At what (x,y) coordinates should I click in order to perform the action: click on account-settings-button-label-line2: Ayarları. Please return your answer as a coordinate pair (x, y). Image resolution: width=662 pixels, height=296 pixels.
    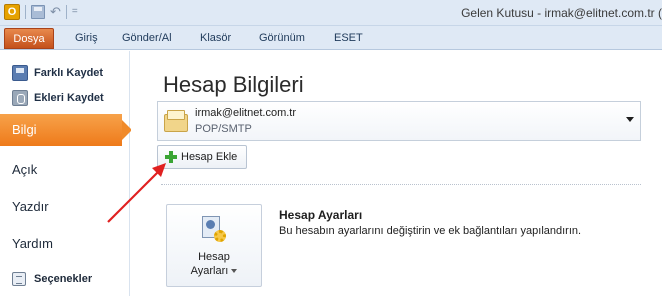
    Looking at the image, I should click on (214, 271).